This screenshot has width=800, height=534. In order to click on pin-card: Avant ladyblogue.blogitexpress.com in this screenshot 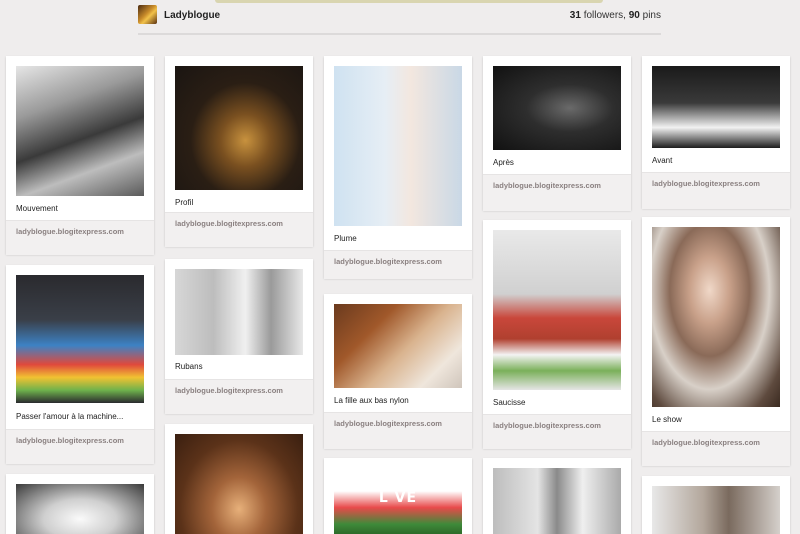, I will do `click(716, 132)`.